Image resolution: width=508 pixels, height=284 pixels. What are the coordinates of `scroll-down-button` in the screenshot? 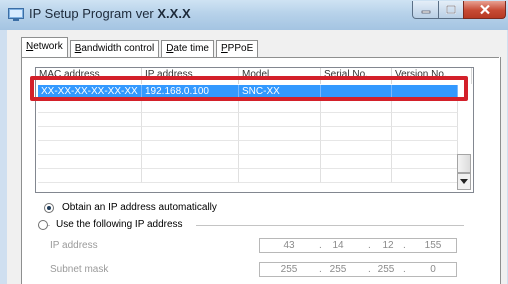 It's located at (464, 181).